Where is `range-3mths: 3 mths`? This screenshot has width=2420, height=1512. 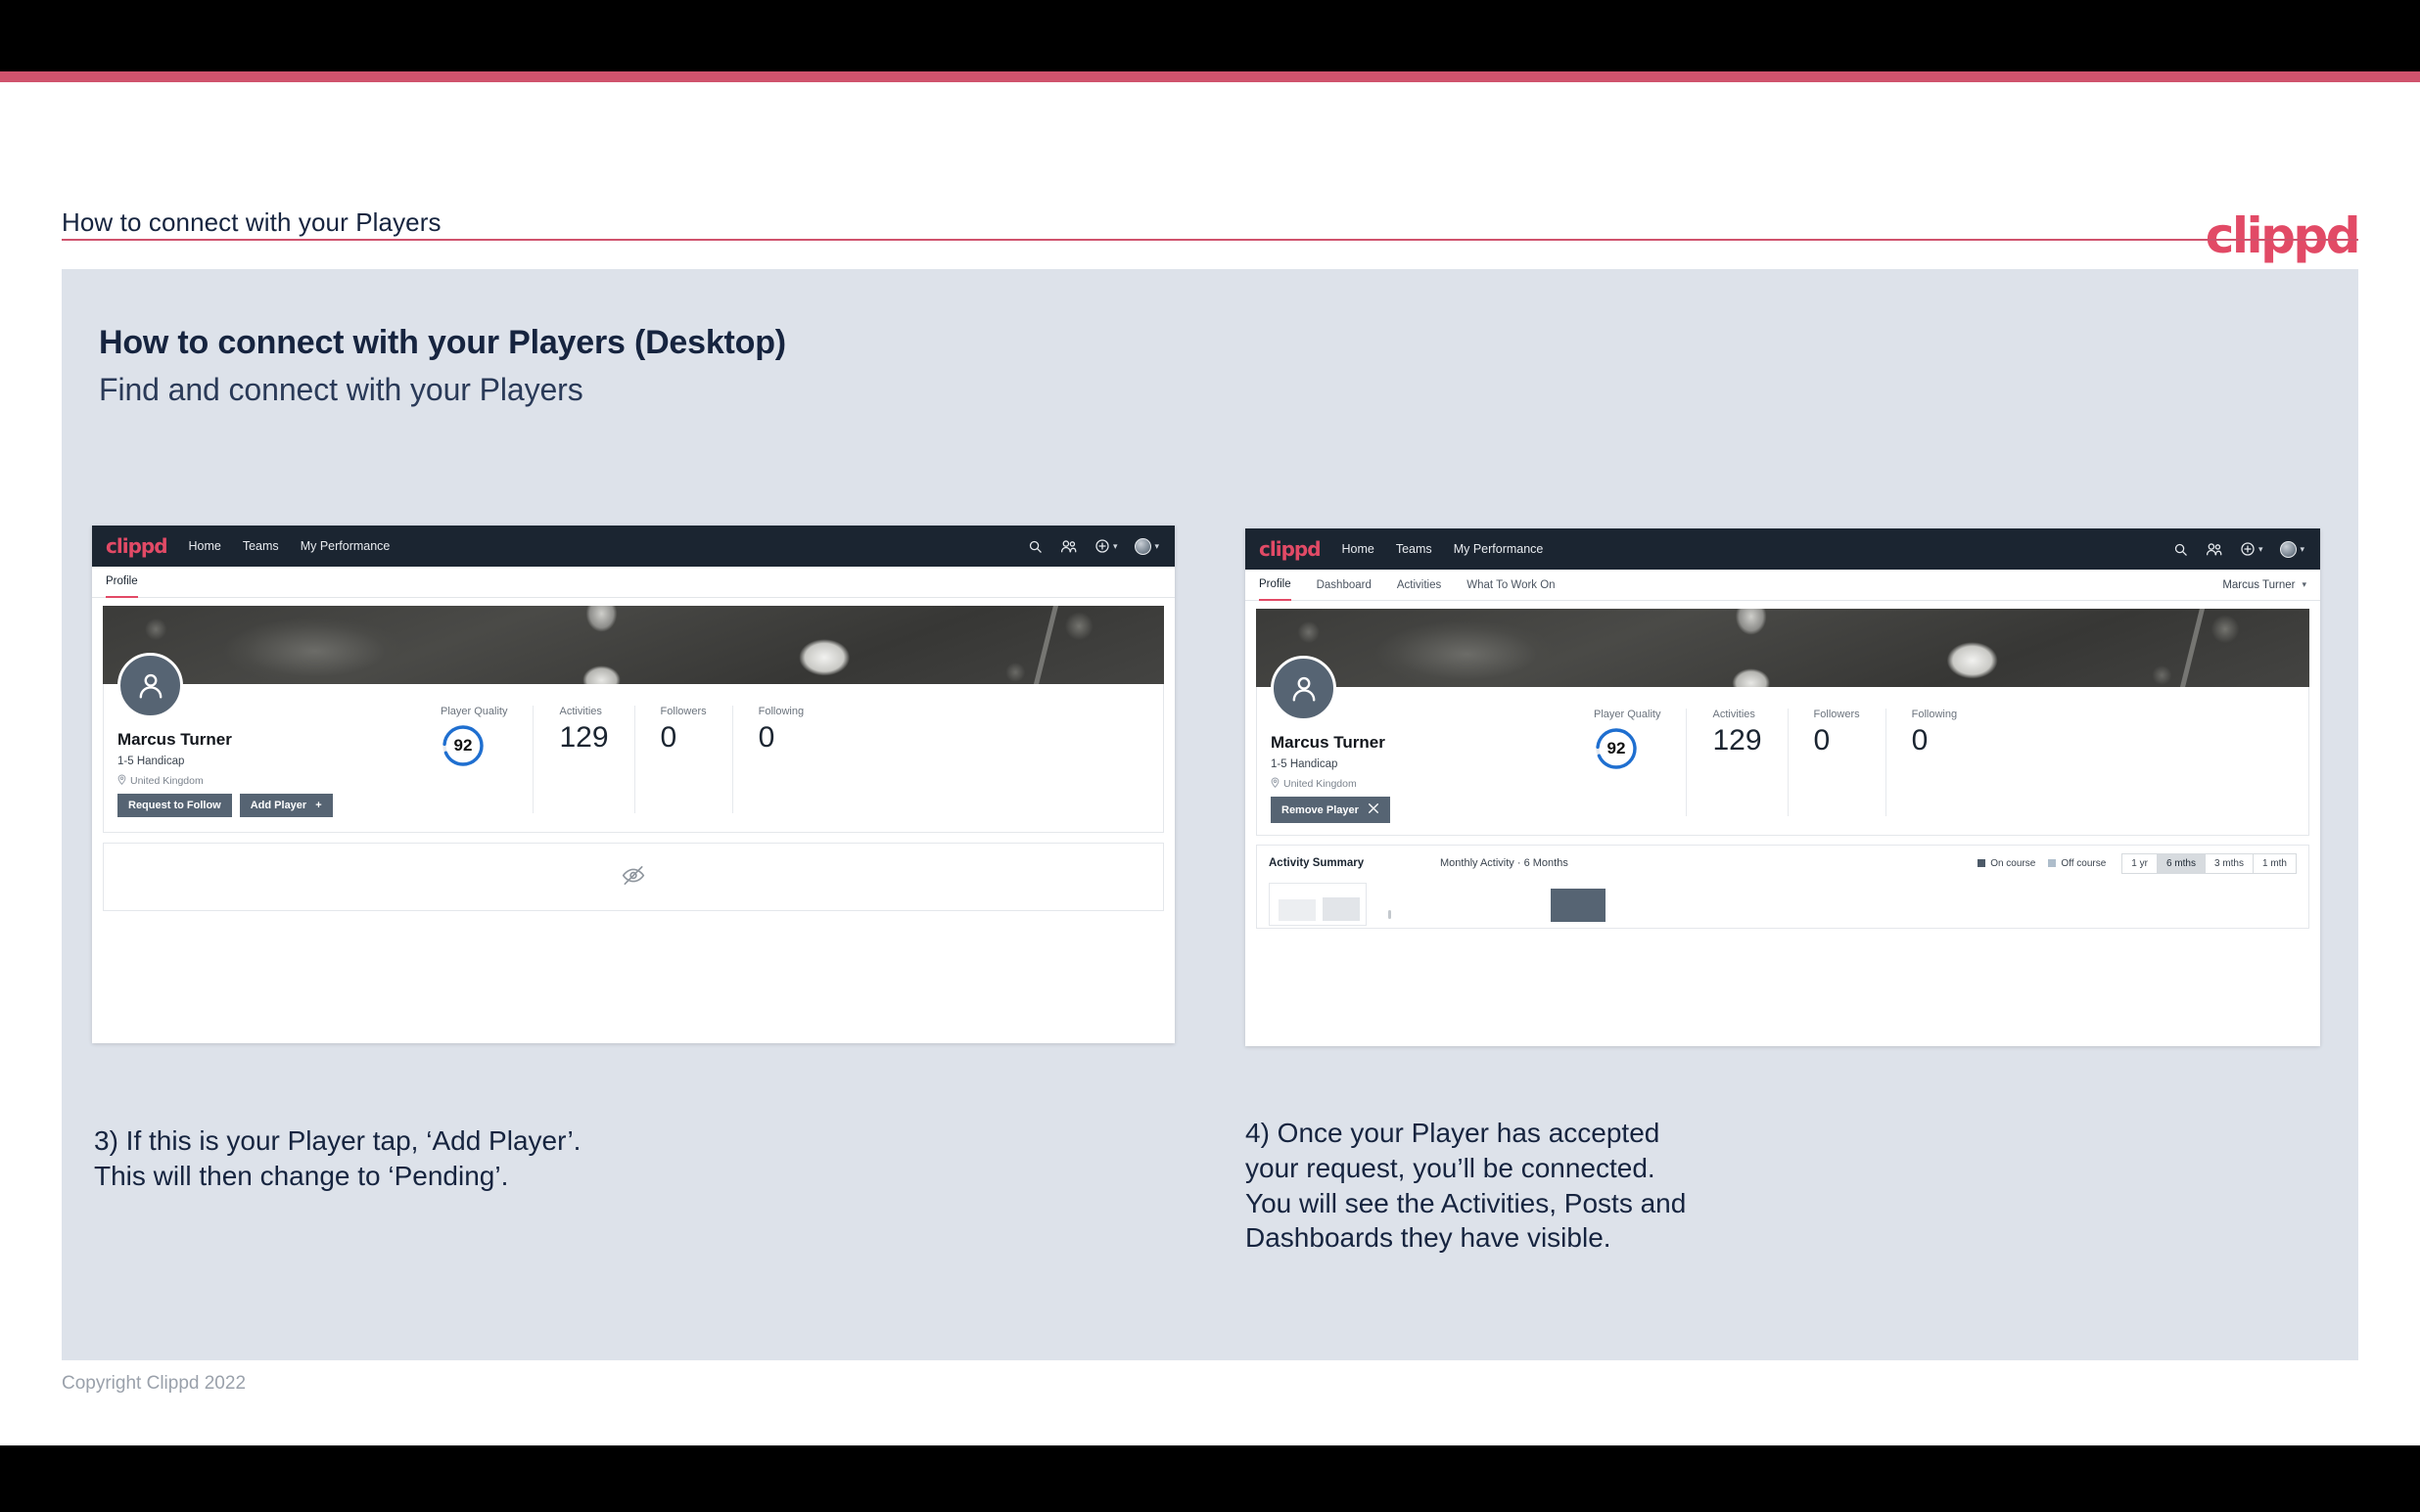 range-3mths: 3 mths is located at coordinates (2228, 863).